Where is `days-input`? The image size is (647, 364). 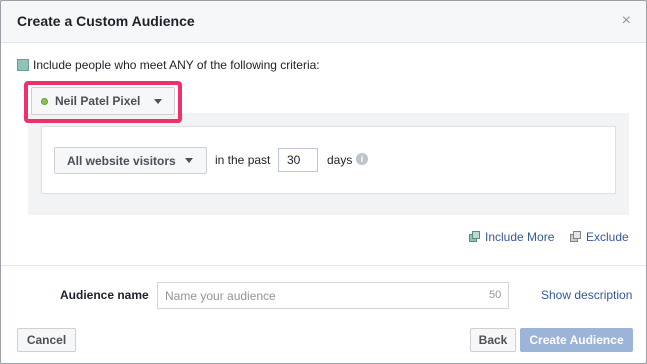 days-input is located at coordinates (298, 160).